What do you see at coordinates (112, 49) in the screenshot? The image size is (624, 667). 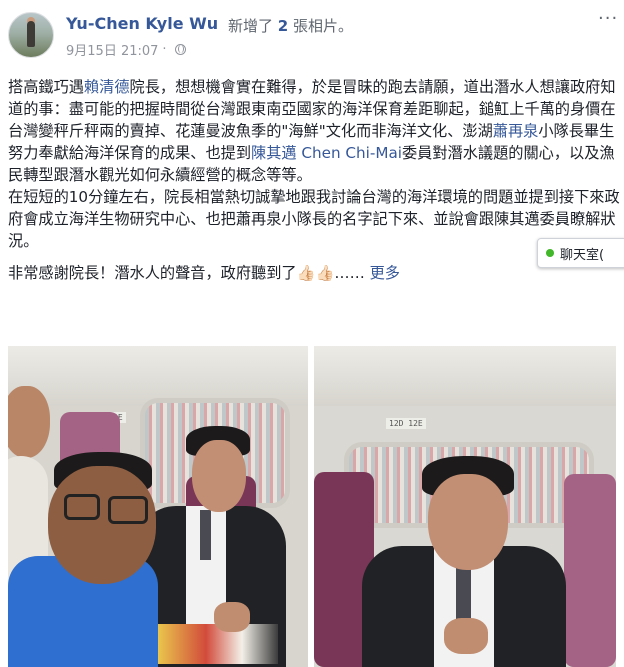 I see `post-timestamp: 9月15日 21:07` at bounding box center [112, 49].